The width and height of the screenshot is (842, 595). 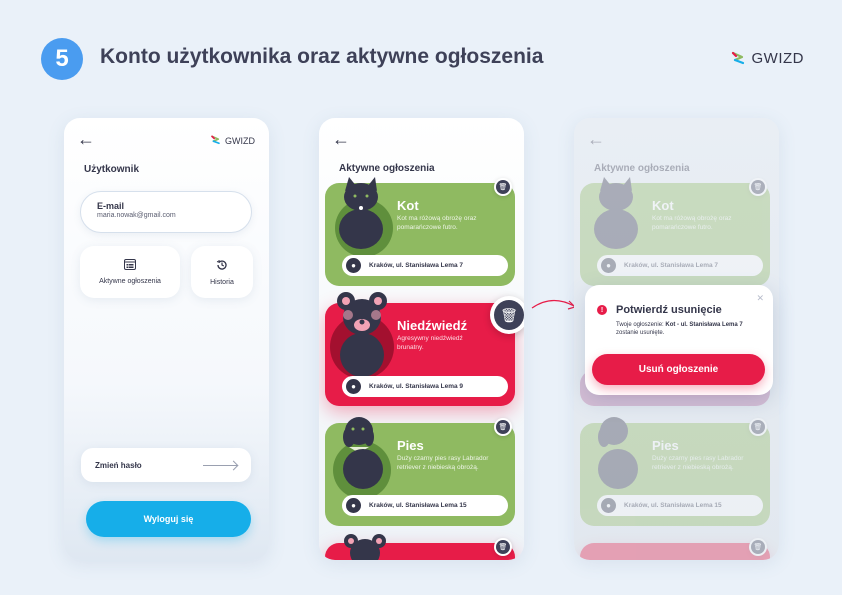 What do you see at coordinates (222, 282) in the screenshot?
I see `tile-label: Historia` at bounding box center [222, 282].